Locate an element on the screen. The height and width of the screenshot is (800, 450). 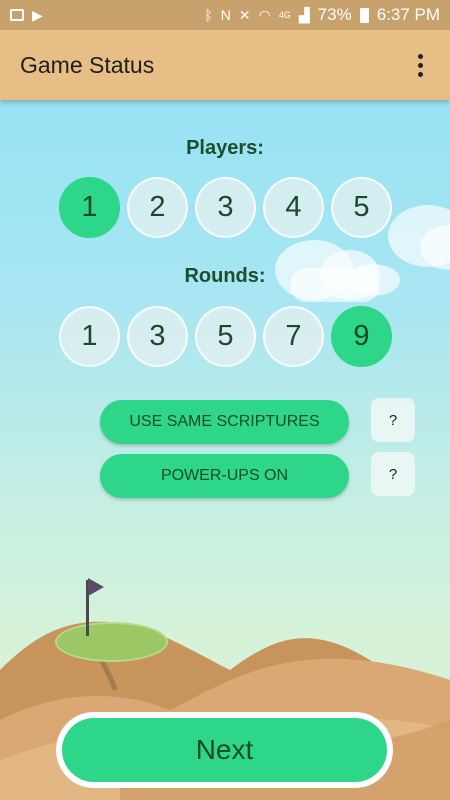
rounds-option-3: 3 is located at coordinates (157, 336).